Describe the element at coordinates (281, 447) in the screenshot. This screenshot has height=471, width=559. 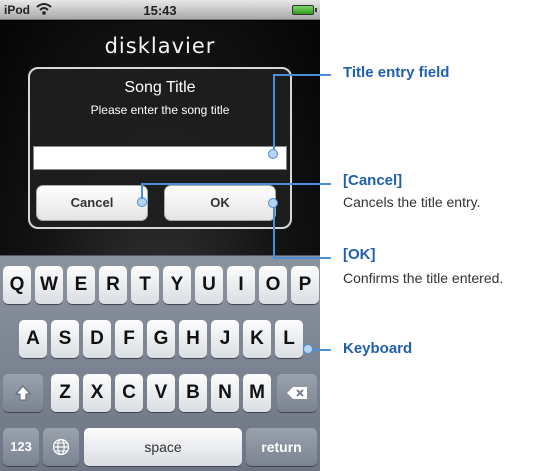
I see `return-key: return` at that location.